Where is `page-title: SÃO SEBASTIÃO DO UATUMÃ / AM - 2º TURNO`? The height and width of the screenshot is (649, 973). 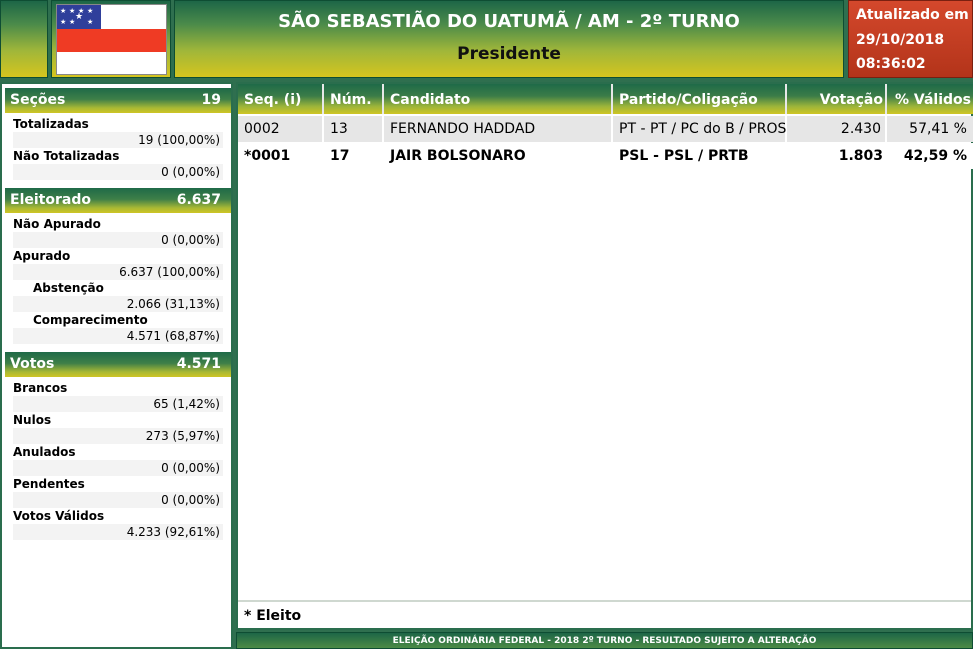
page-title: SÃO SEBASTIÃO DO UATUMÃ / AM - 2º TURNO is located at coordinates (509, 21).